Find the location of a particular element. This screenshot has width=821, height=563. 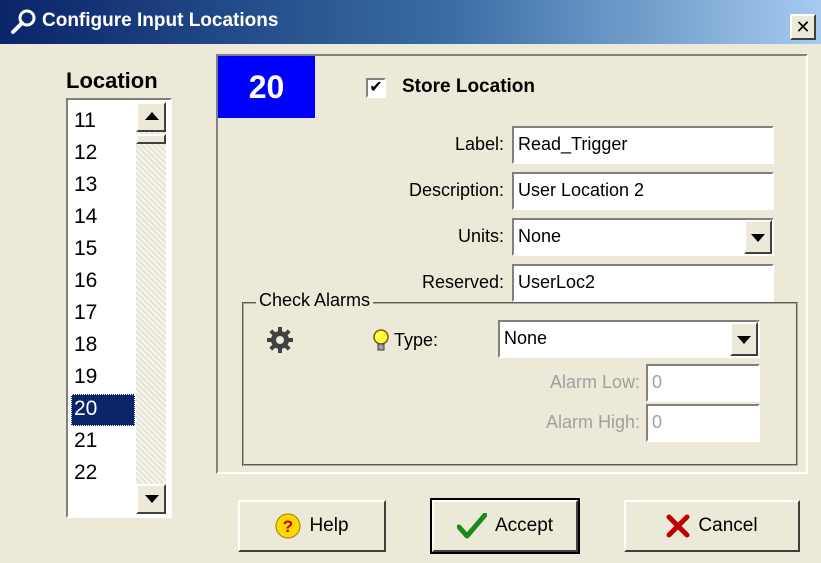

alarm-high-label: Alarm High: is located at coordinates (592, 422).